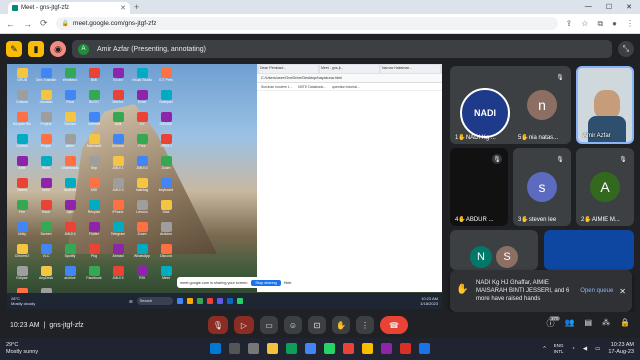 This screenshot has height=360, width=640. Describe the element at coordinates (329, 348) in the screenshot. I see `whatsapp-icon` at that location.